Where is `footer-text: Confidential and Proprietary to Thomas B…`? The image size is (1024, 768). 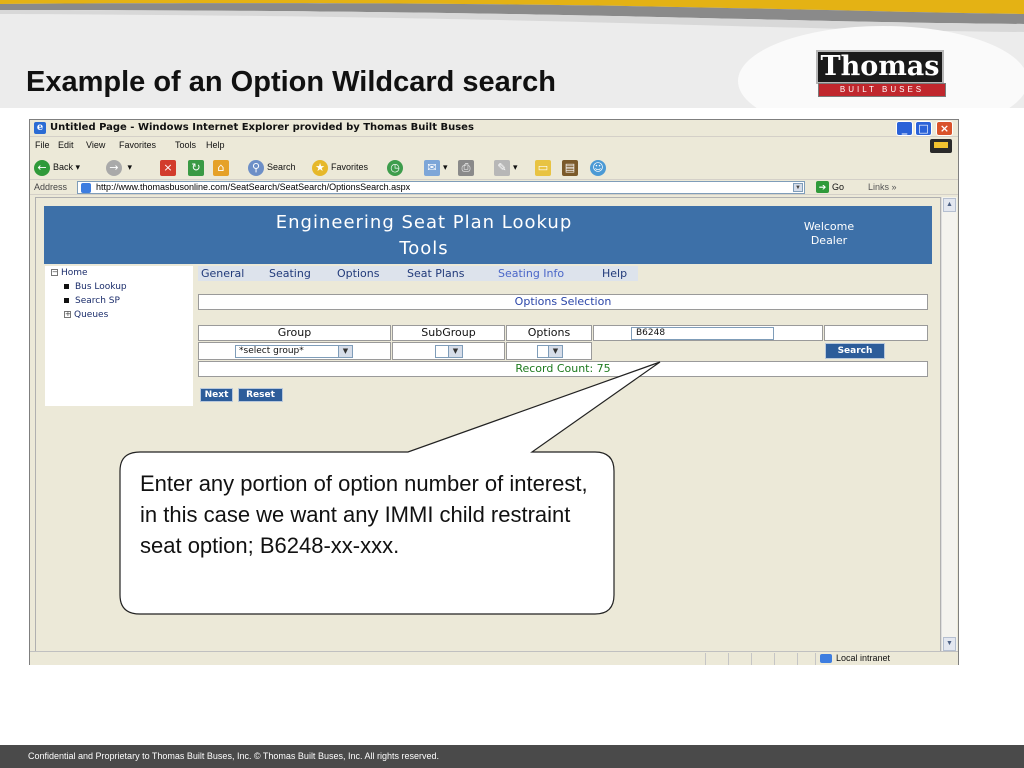
footer-text: Confidential and Proprietary to Thomas B… is located at coordinates (233, 756).